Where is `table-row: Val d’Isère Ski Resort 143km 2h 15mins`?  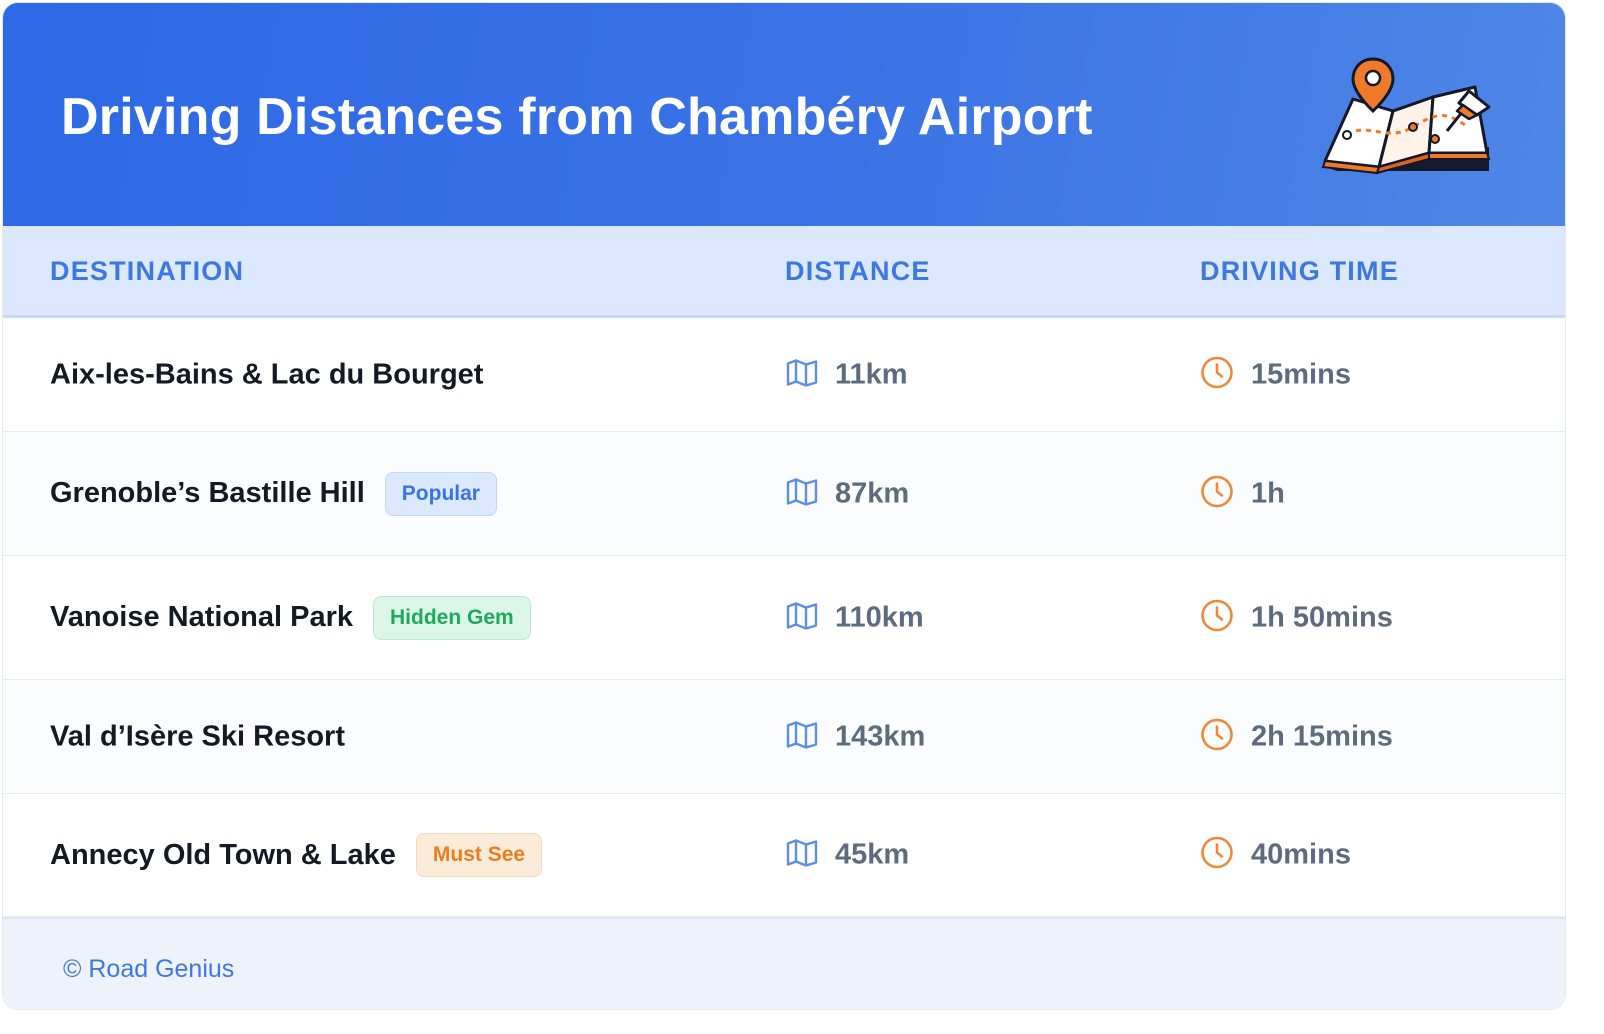
table-row: Val d’Isère Ski Resort 143km 2h 15mins is located at coordinates (784, 737).